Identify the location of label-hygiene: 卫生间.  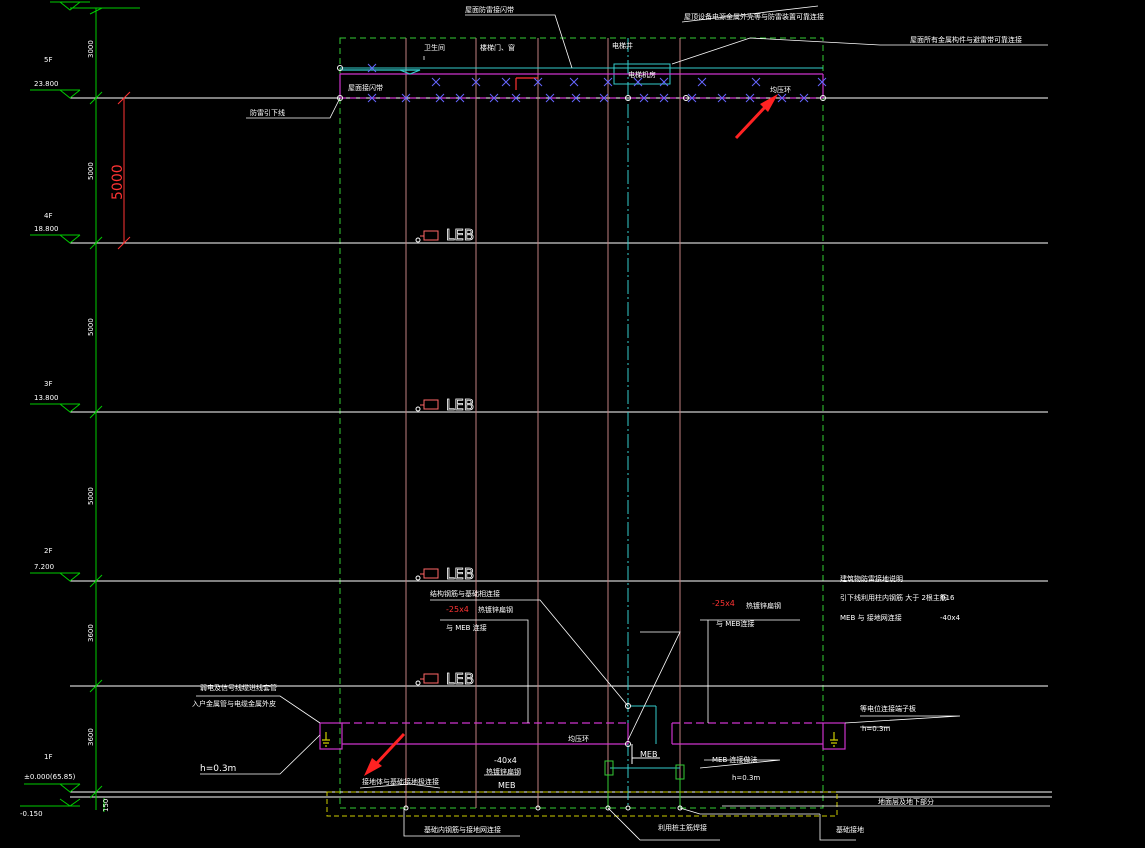
(434, 47).